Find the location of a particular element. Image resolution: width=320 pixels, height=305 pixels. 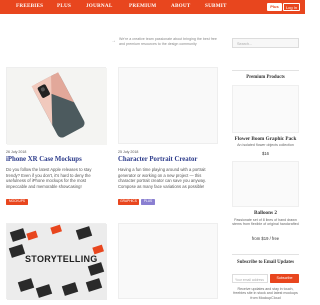

subscribe-heading: Subscribe to Email Updates is located at coordinates (265, 262).